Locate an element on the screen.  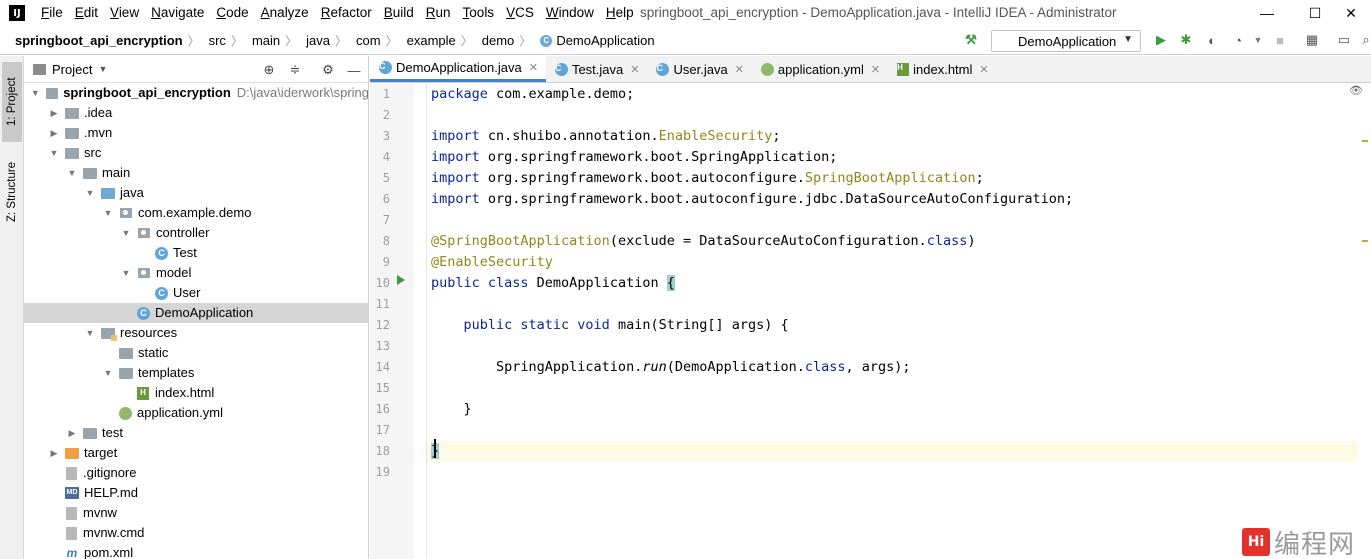
close-window-button: ✕ is located at coordinates (1349, 13).